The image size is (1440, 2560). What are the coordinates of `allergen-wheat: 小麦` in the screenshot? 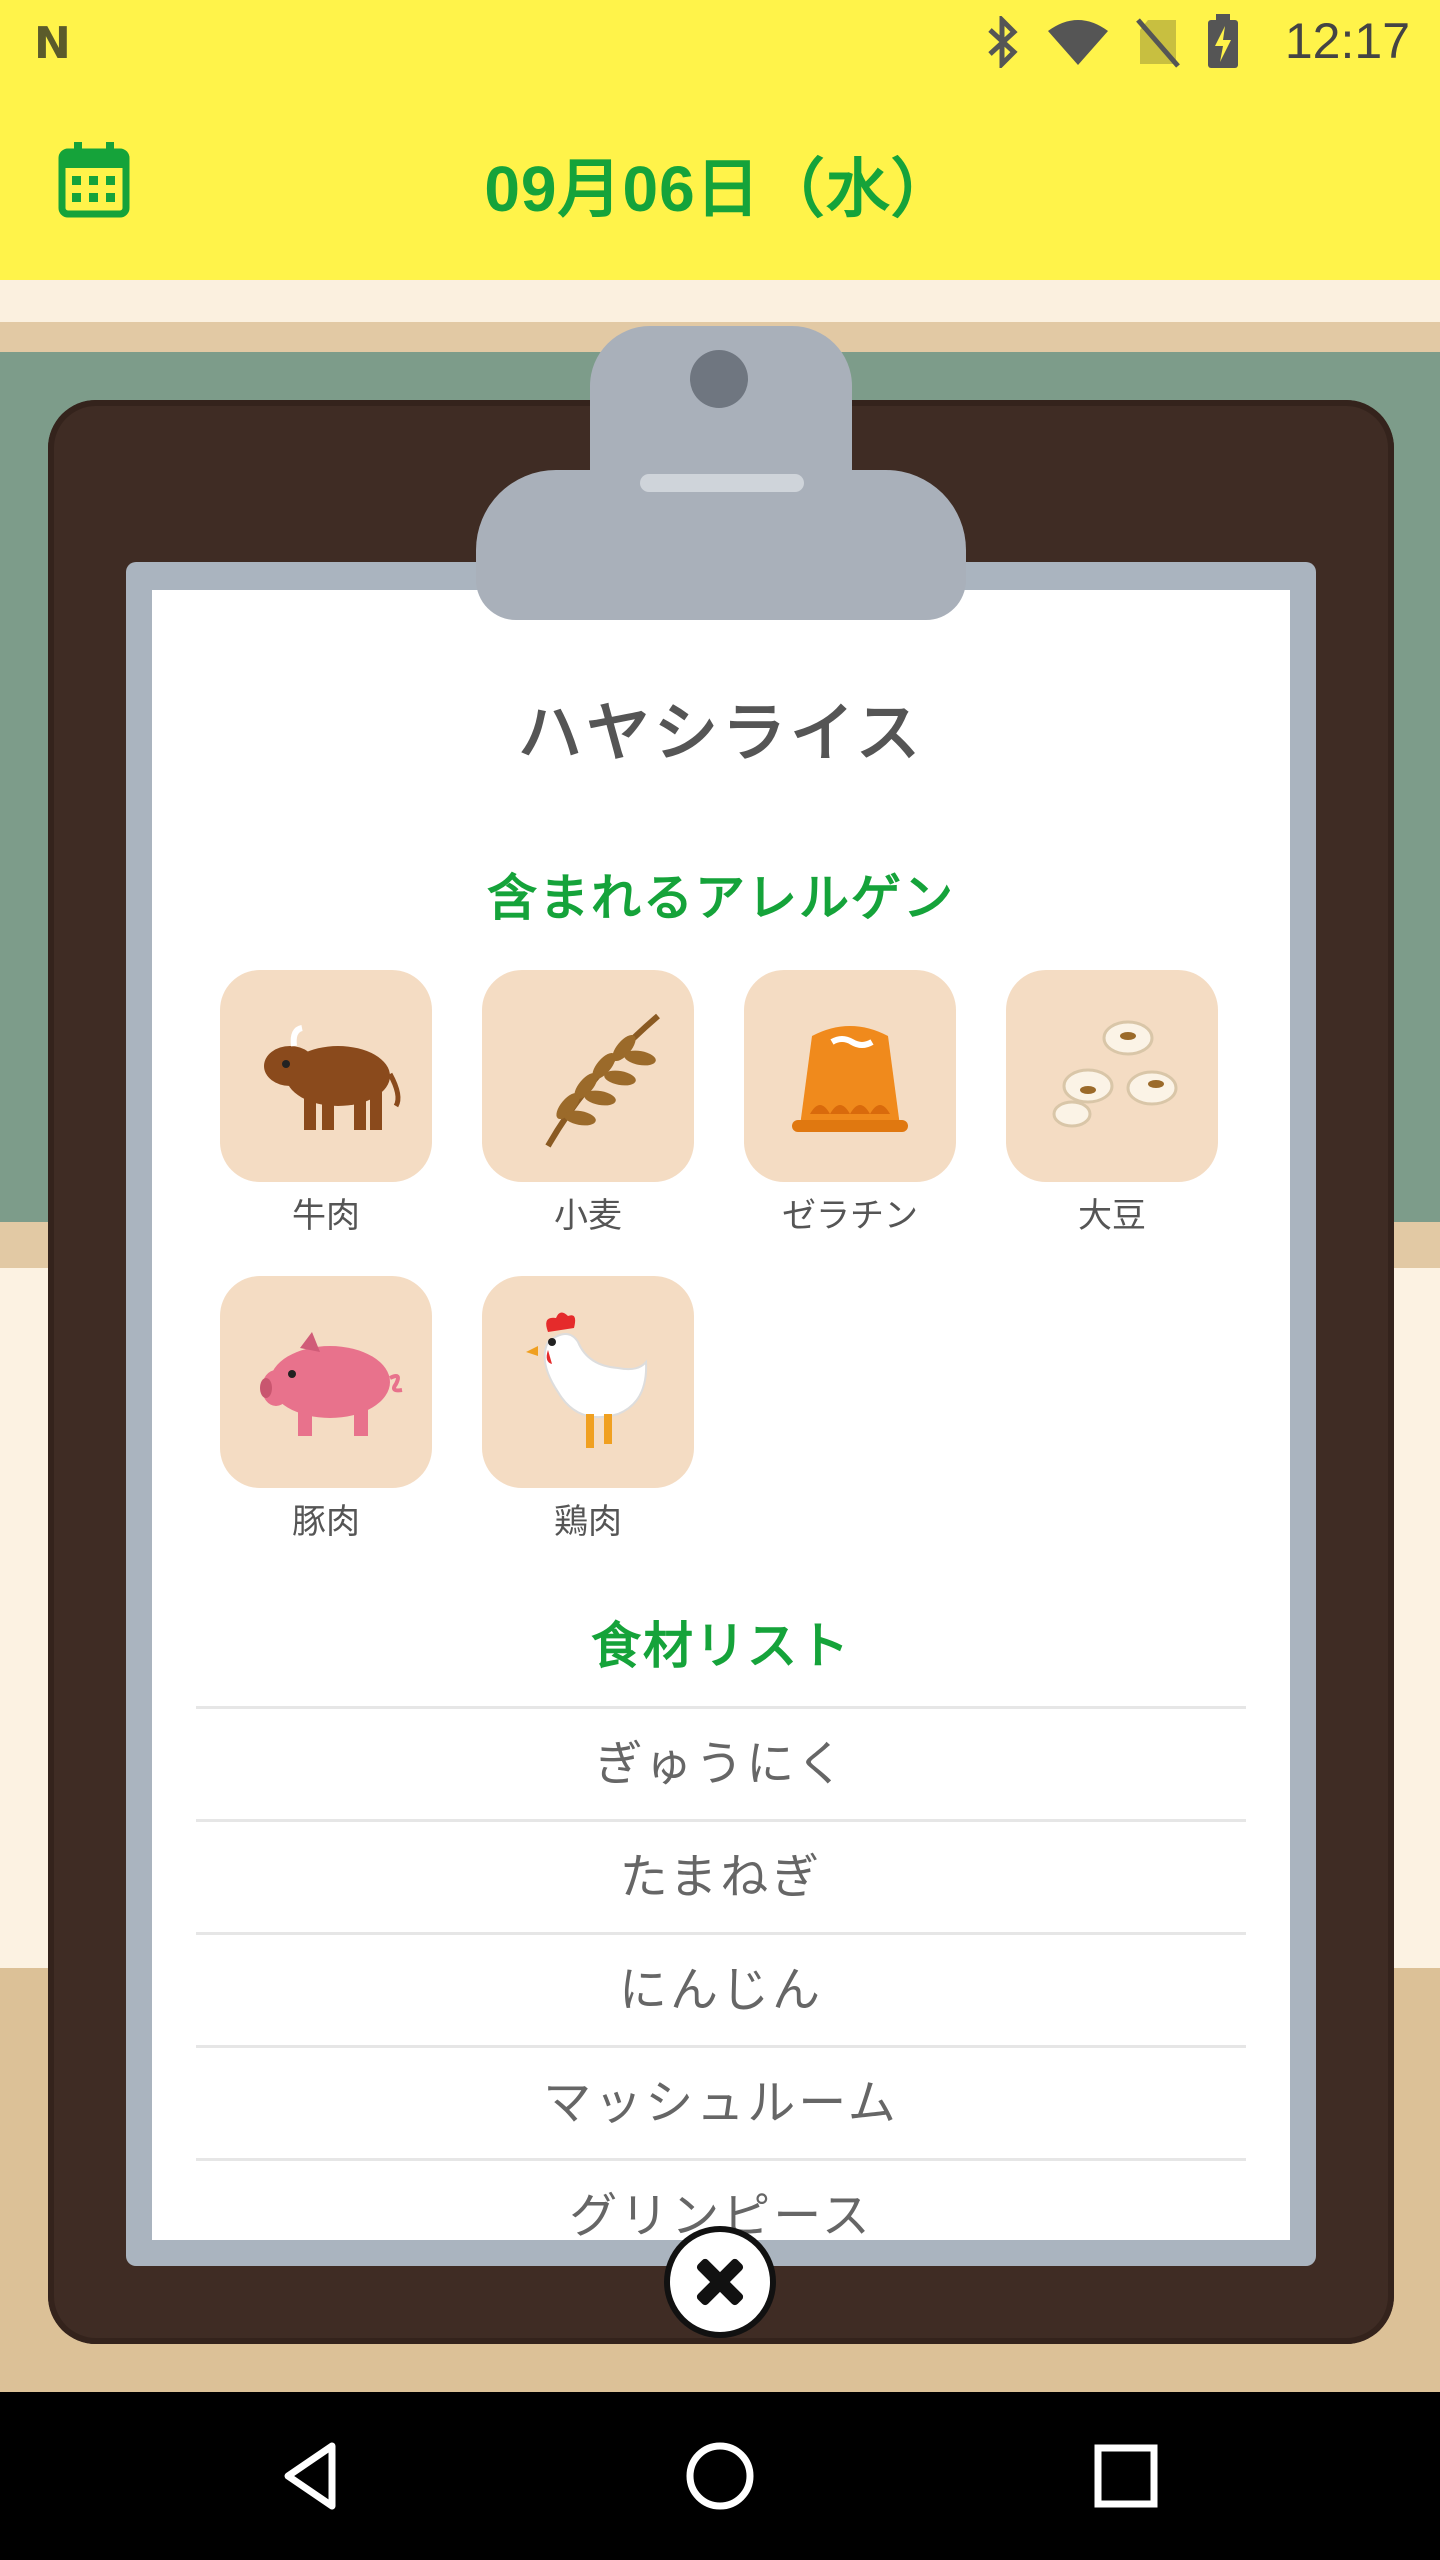 It's located at (588, 1103).